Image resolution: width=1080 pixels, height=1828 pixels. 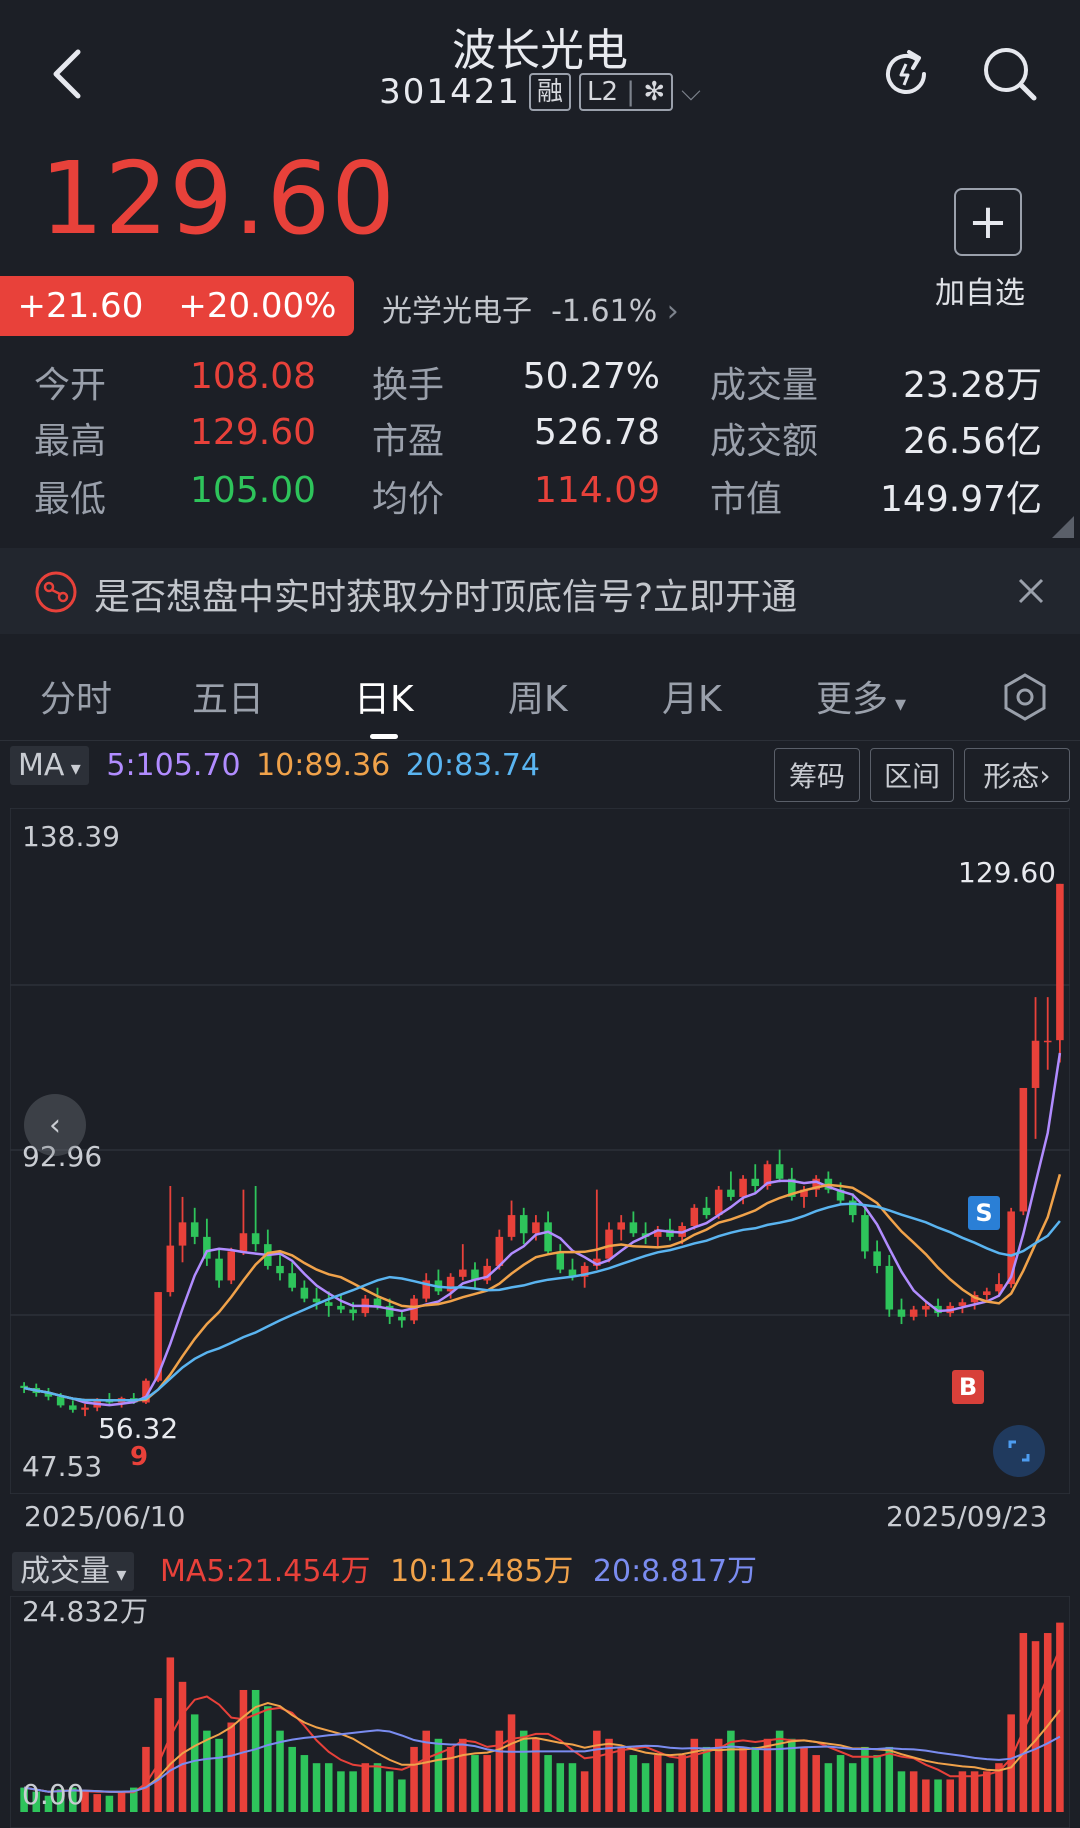 I want to click on chevron-right-icon: ›, so click(x=1045, y=775).